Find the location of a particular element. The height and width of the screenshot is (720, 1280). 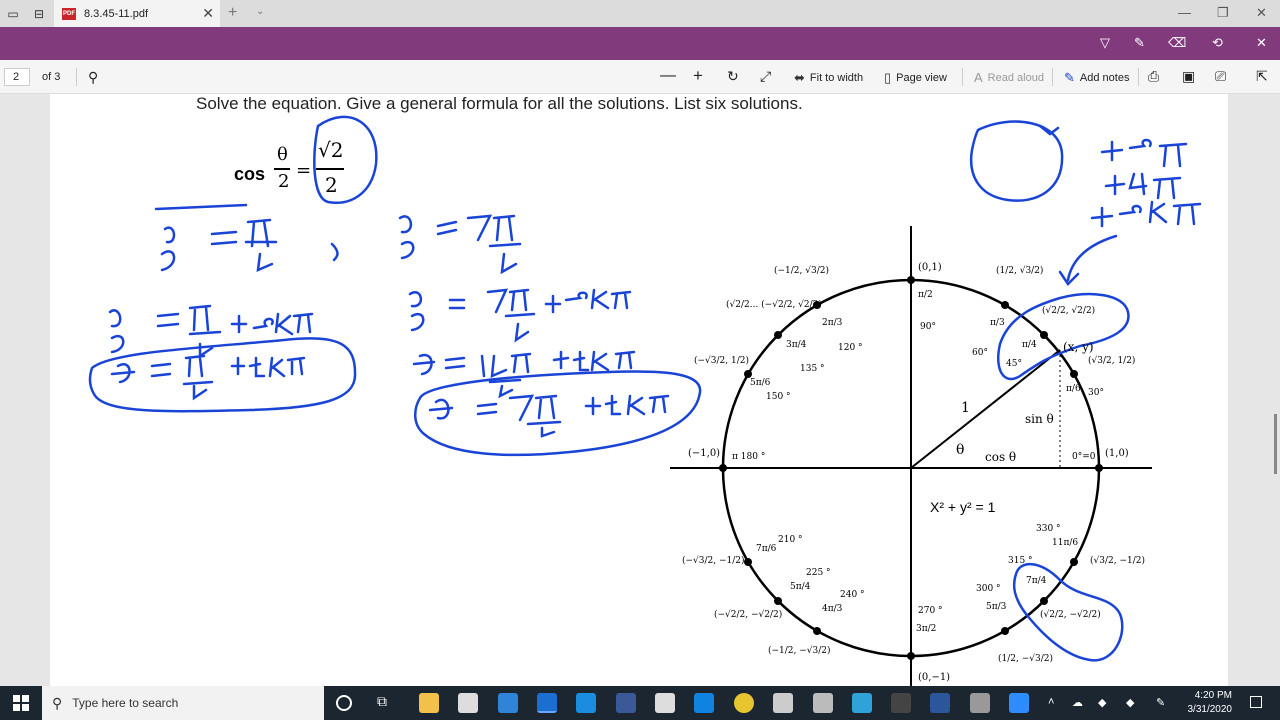

fit-width-icon: ⬌ is located at coordinates (799, 77).